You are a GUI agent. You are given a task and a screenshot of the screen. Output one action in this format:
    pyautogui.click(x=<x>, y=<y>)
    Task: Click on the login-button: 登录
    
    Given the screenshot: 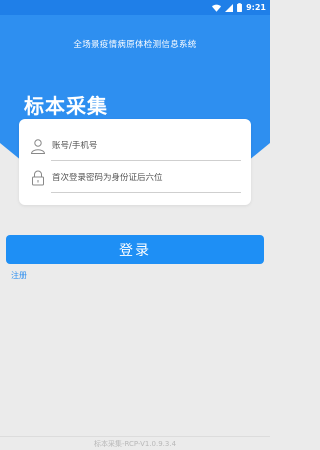 What is the action you would take?
    pyautogui.click(x=135, y=249)
    